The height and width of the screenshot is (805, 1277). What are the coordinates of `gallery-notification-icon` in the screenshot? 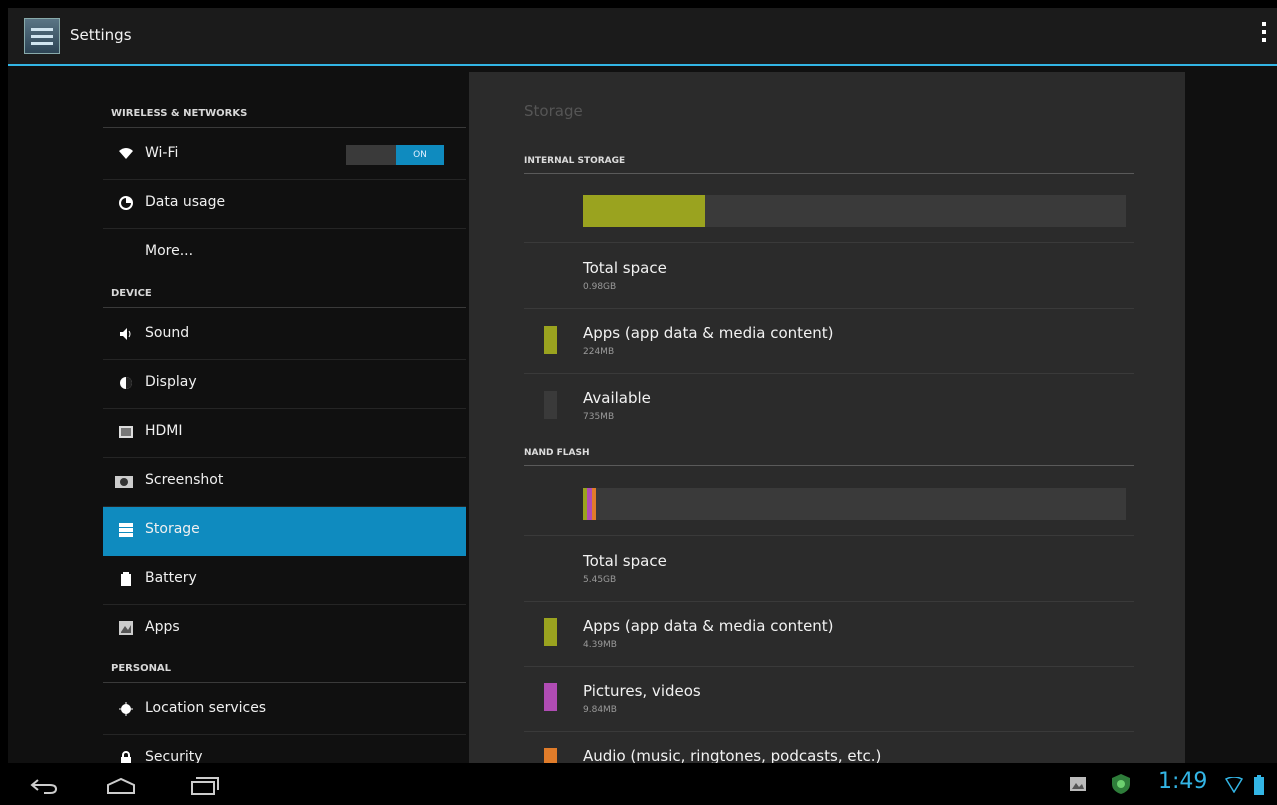 It's located at (1078, 784).